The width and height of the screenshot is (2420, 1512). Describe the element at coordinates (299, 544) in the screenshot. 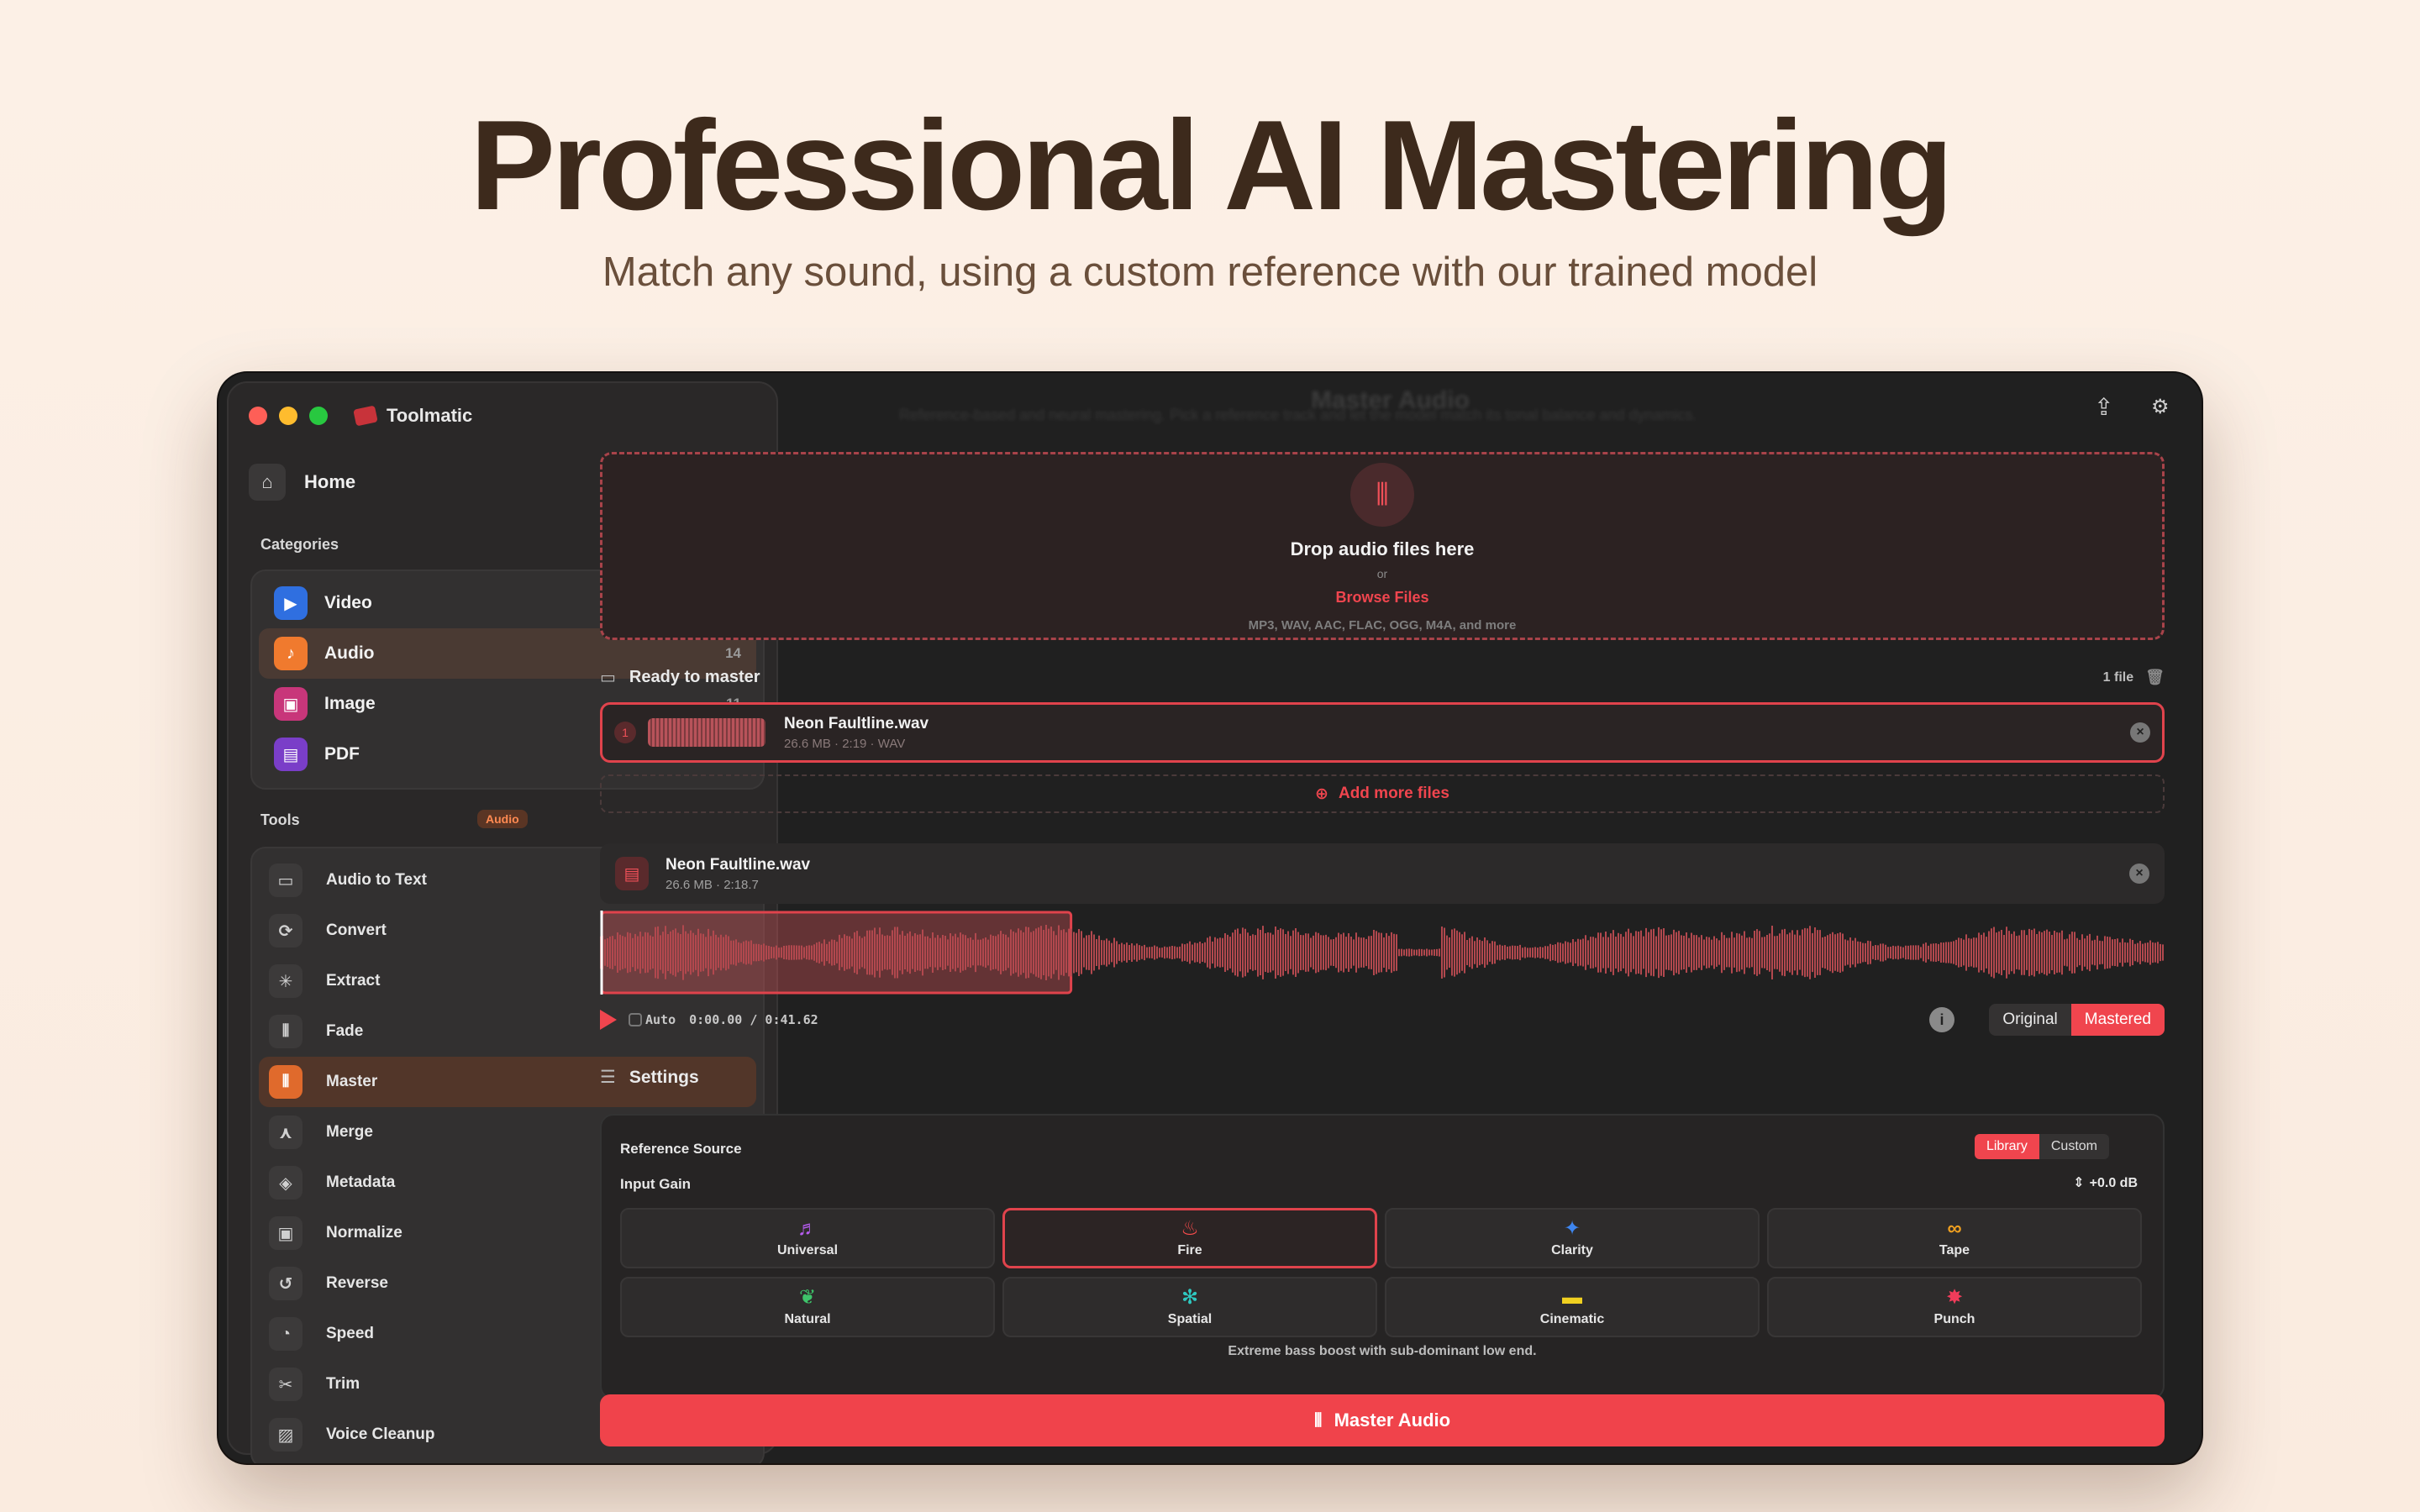

I see `categories-heading: Categories` at that location.